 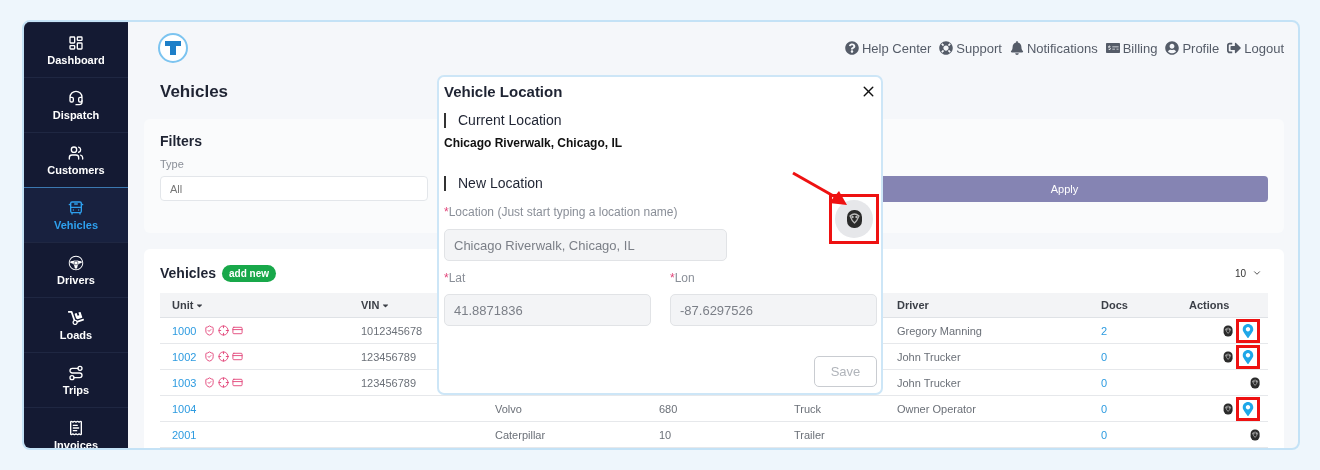 What do you see at coordinates (936, 408) in the screenshot?
I see `table-cell: Owner Operator` at bounding box center [936, 408].